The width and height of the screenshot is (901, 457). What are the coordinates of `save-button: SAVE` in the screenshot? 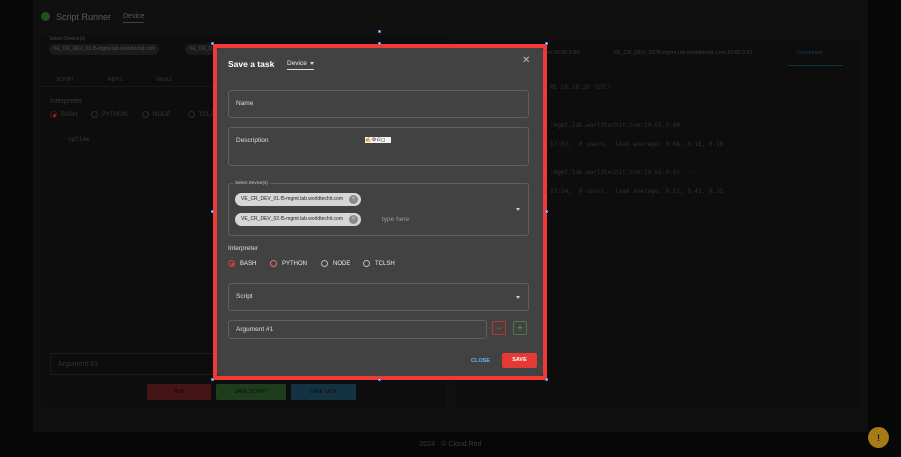 It's located at (519, 360).